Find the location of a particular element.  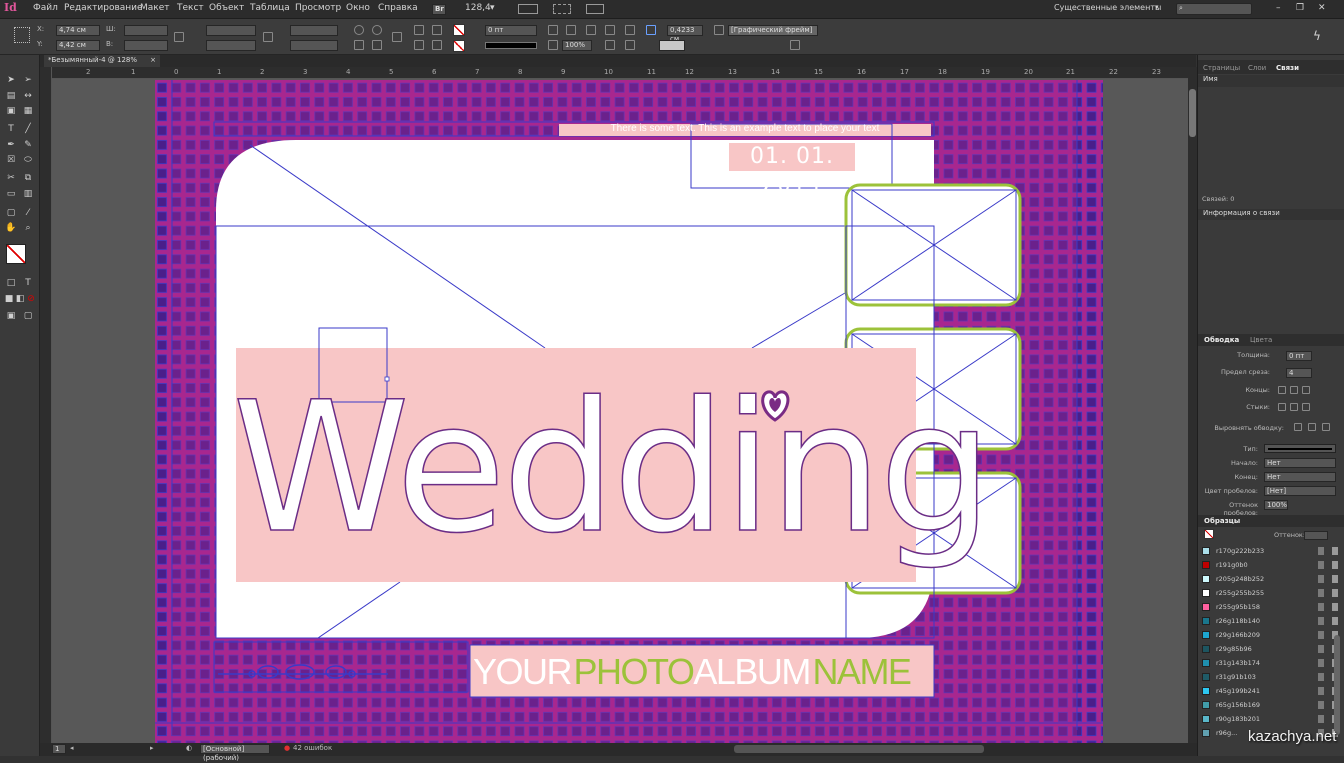

menu-type: Текст is located at coordinates (190, 8).